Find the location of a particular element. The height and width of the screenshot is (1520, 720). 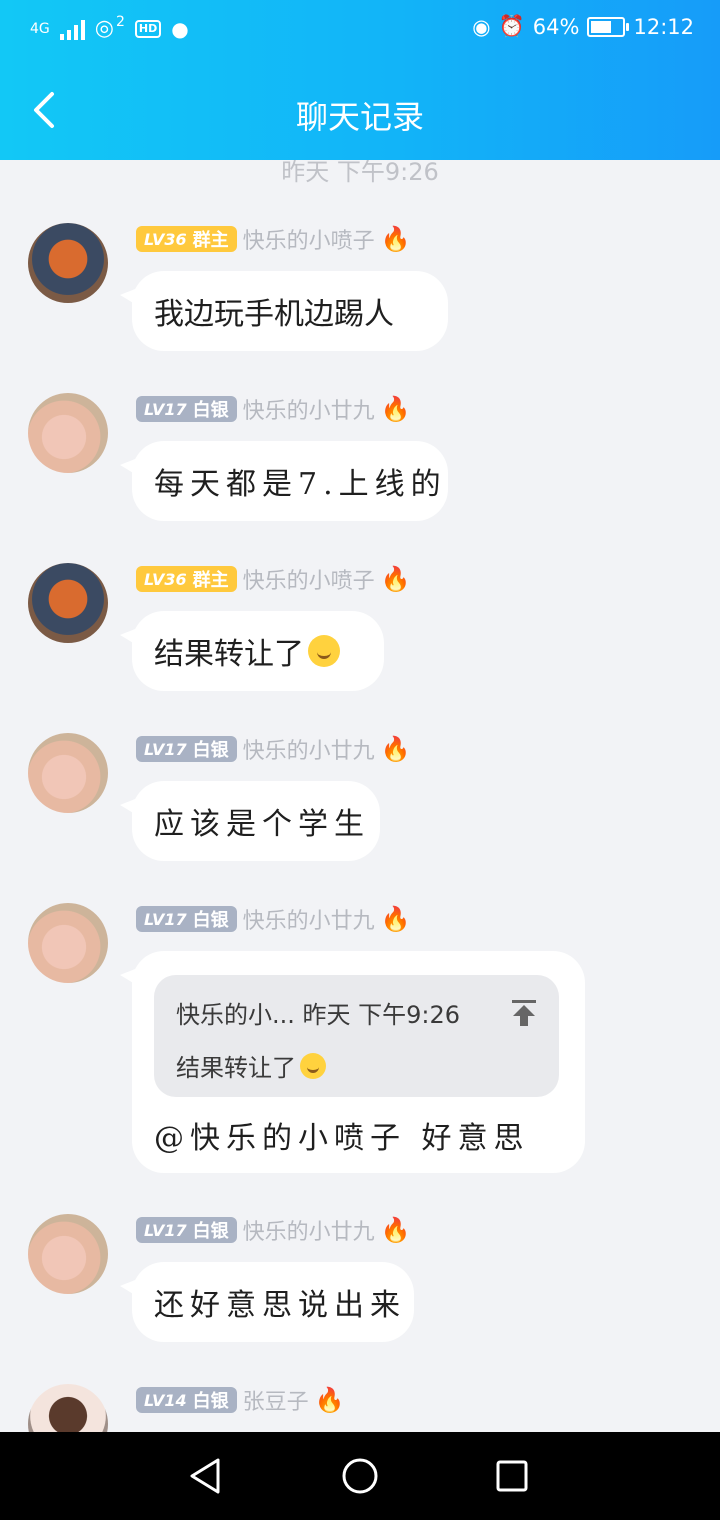

message-text: @快乐的小喷子 好意思 is located at coordinates (342, 1138).